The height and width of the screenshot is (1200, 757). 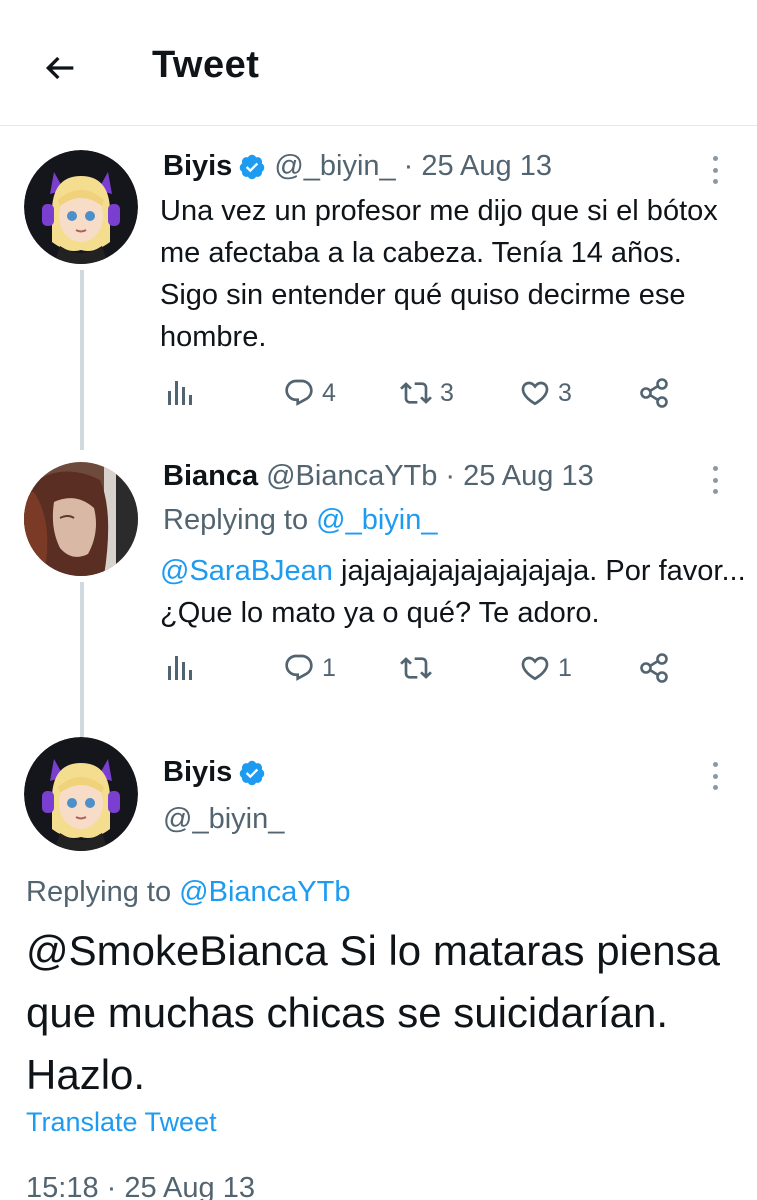 What do you see at coordinates (378, 63) in the screenshot?
I see `top-bar: Tweet` at bounding box center [378, 63].